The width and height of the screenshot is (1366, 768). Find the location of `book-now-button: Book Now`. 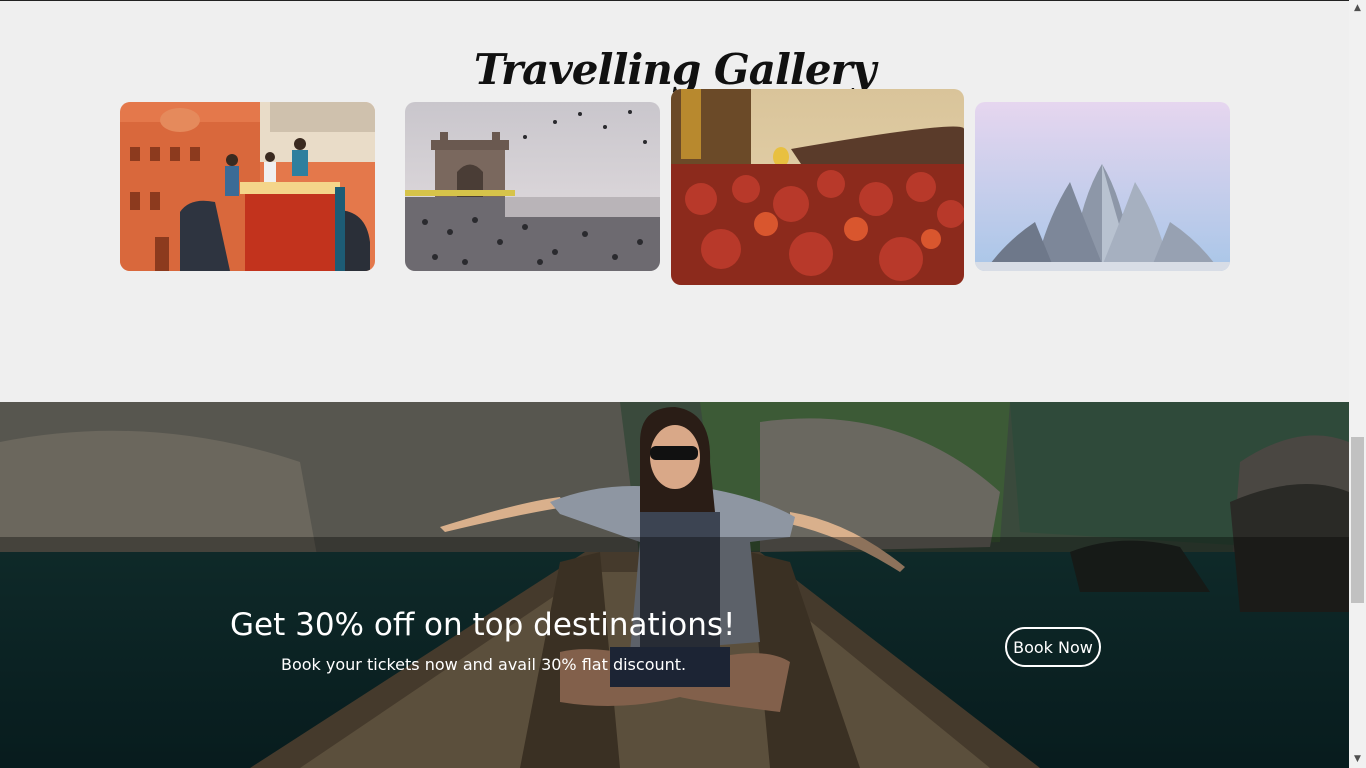

book-now-button: Book Now is located at coordinates (1053, 647).